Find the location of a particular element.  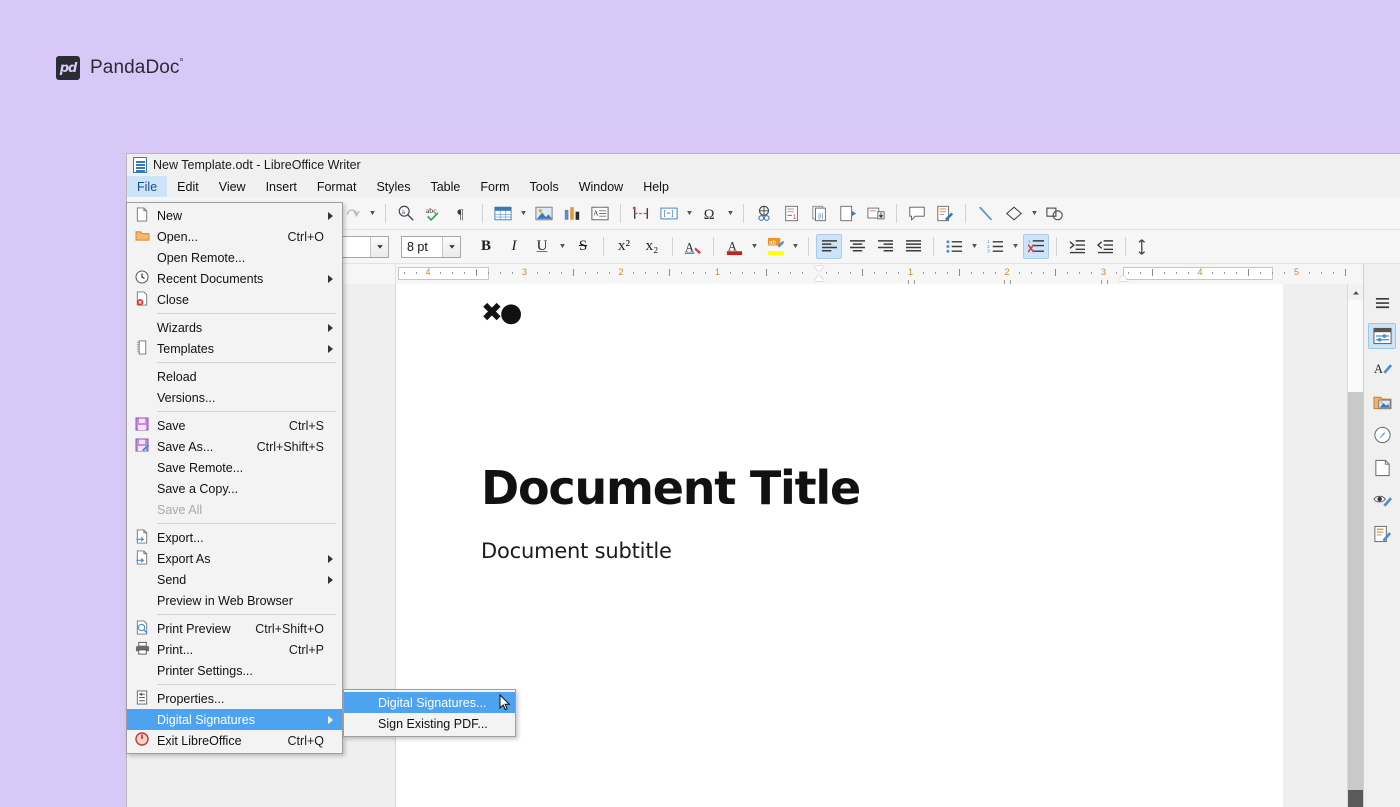

insert-text-box-icon: A is located at coordinates (600, 213).